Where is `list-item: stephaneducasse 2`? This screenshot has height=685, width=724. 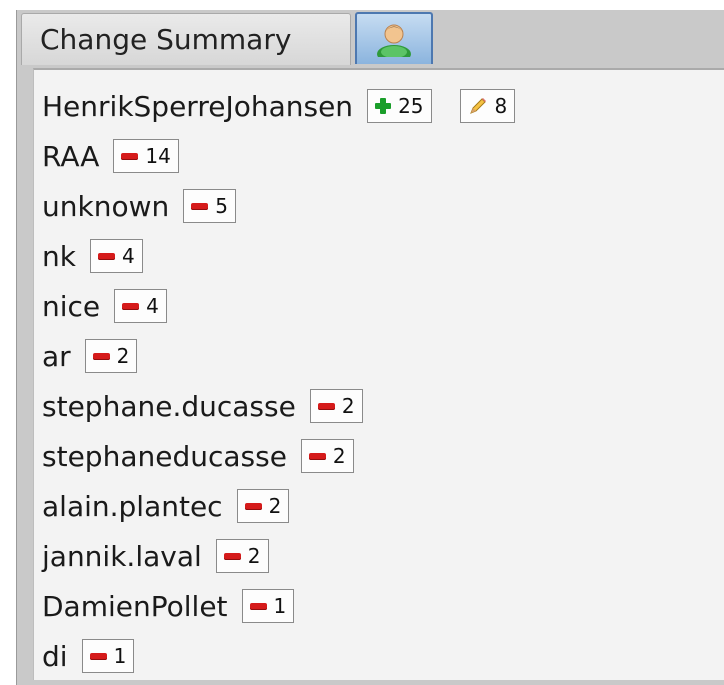
list-item: stephaneducasse 2 is located at coordinates (198, 456).